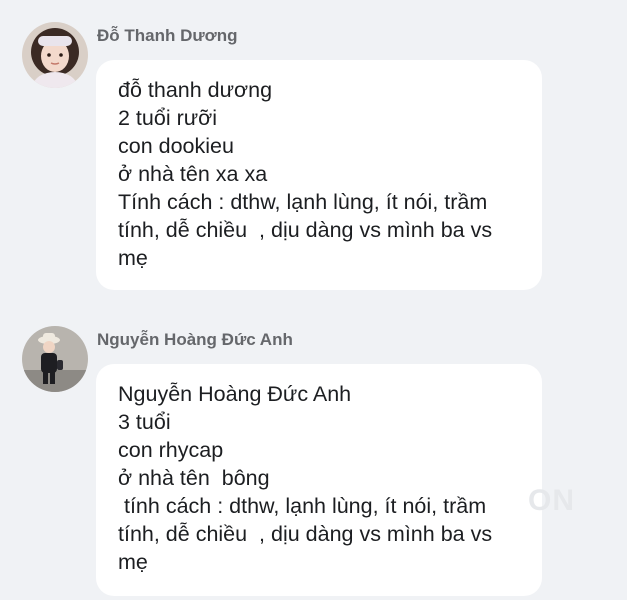  Describe the element at coordinates (195, 90) in the screenshot. I see `comment-line: đỗ thanh dương` at that location.